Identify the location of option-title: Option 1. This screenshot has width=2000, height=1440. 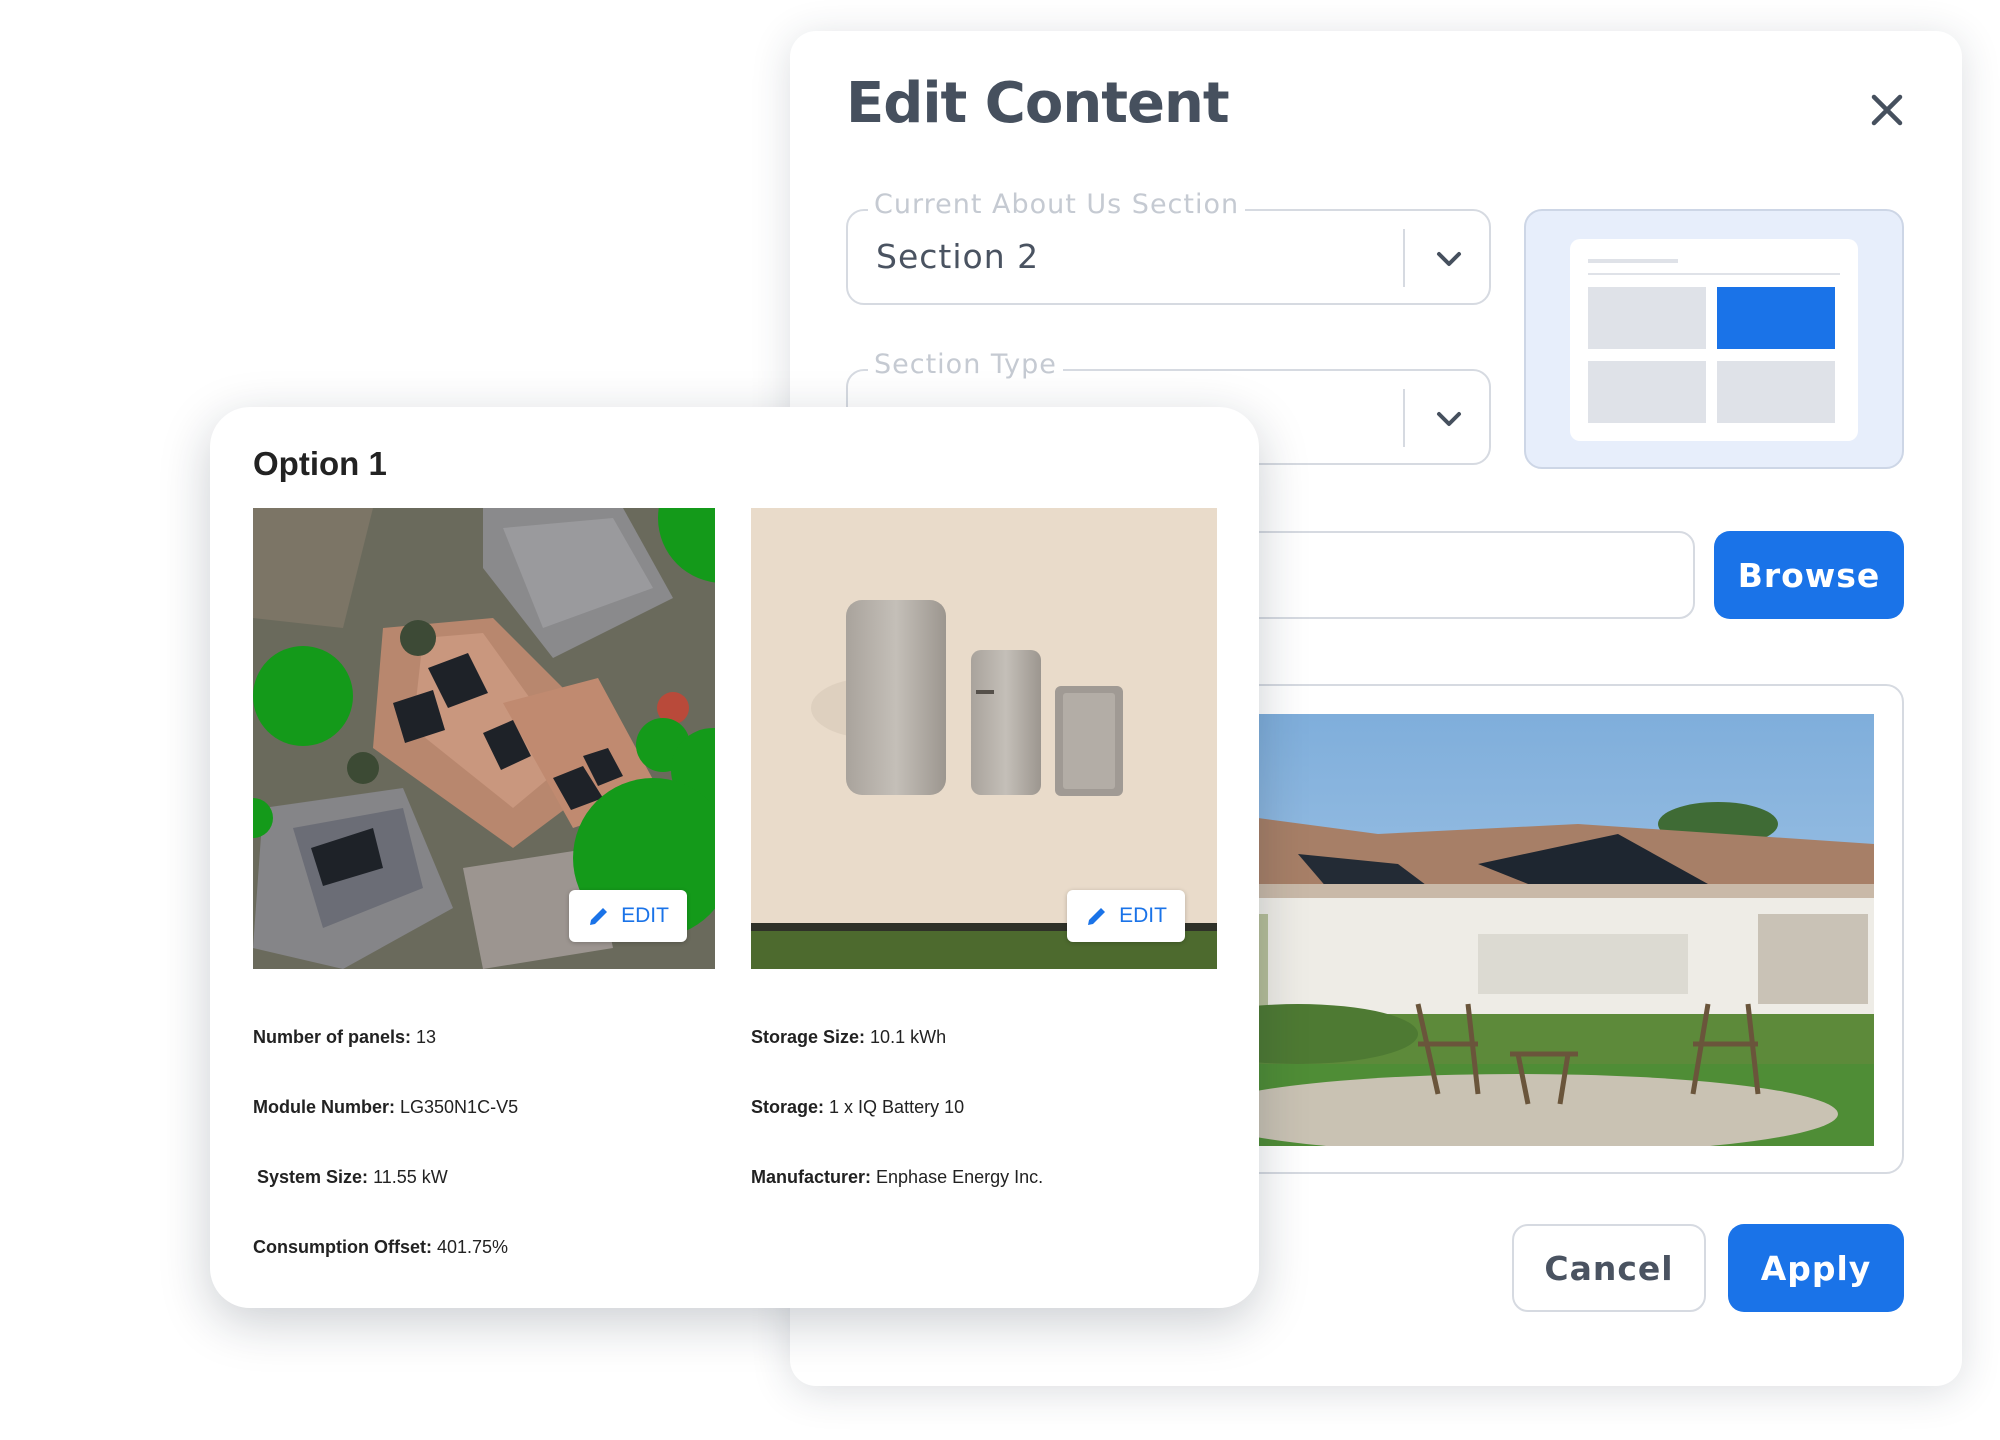
(320, 463).